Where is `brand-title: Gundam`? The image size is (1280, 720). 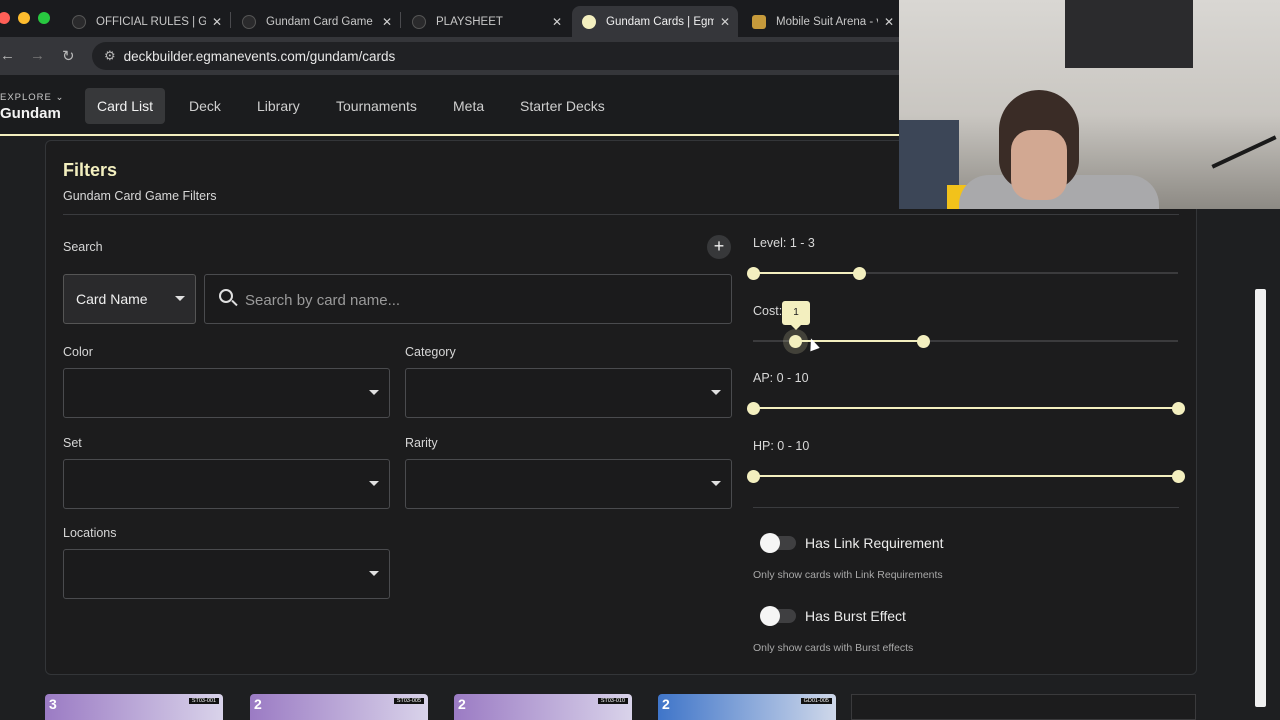 brand-title: Gundam is located at coordinates (30, 113).